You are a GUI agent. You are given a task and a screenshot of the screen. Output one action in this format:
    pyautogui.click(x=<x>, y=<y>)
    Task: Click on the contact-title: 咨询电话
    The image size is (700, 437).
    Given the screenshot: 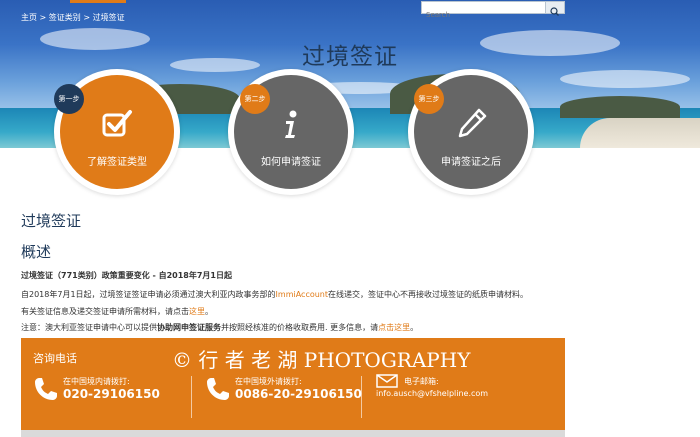 What is the action you would take?
    pyautogui.click(x=55, y=358)
    